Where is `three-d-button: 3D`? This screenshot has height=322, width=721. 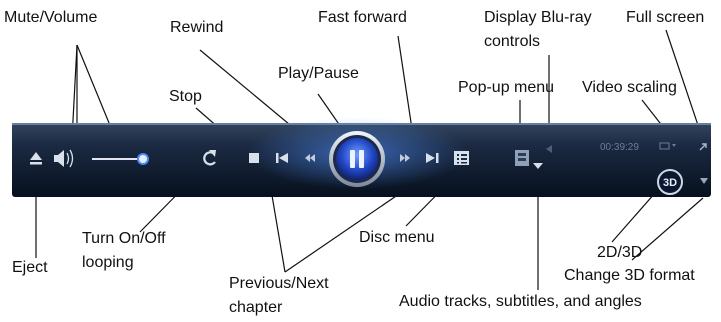 three-d-button: 3D is located at coordinates (670, 182).